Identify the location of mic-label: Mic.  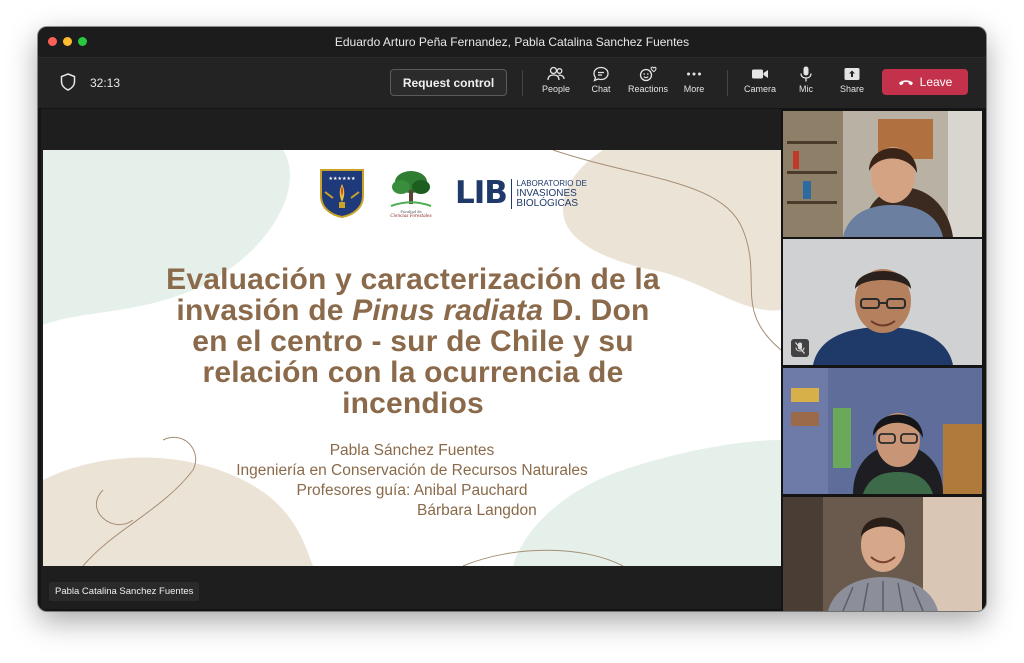
(806, 89).